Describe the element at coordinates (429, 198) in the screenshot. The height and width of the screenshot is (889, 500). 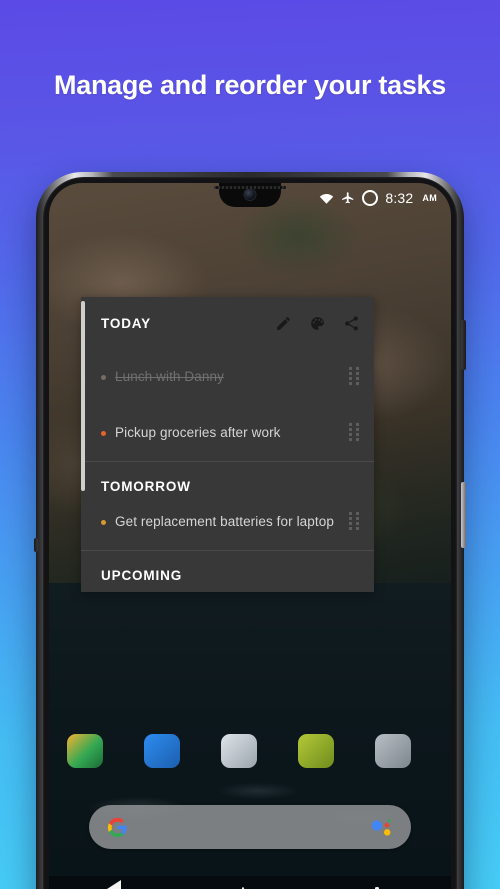
I see `status-bar-meridiem: AM` at that location.